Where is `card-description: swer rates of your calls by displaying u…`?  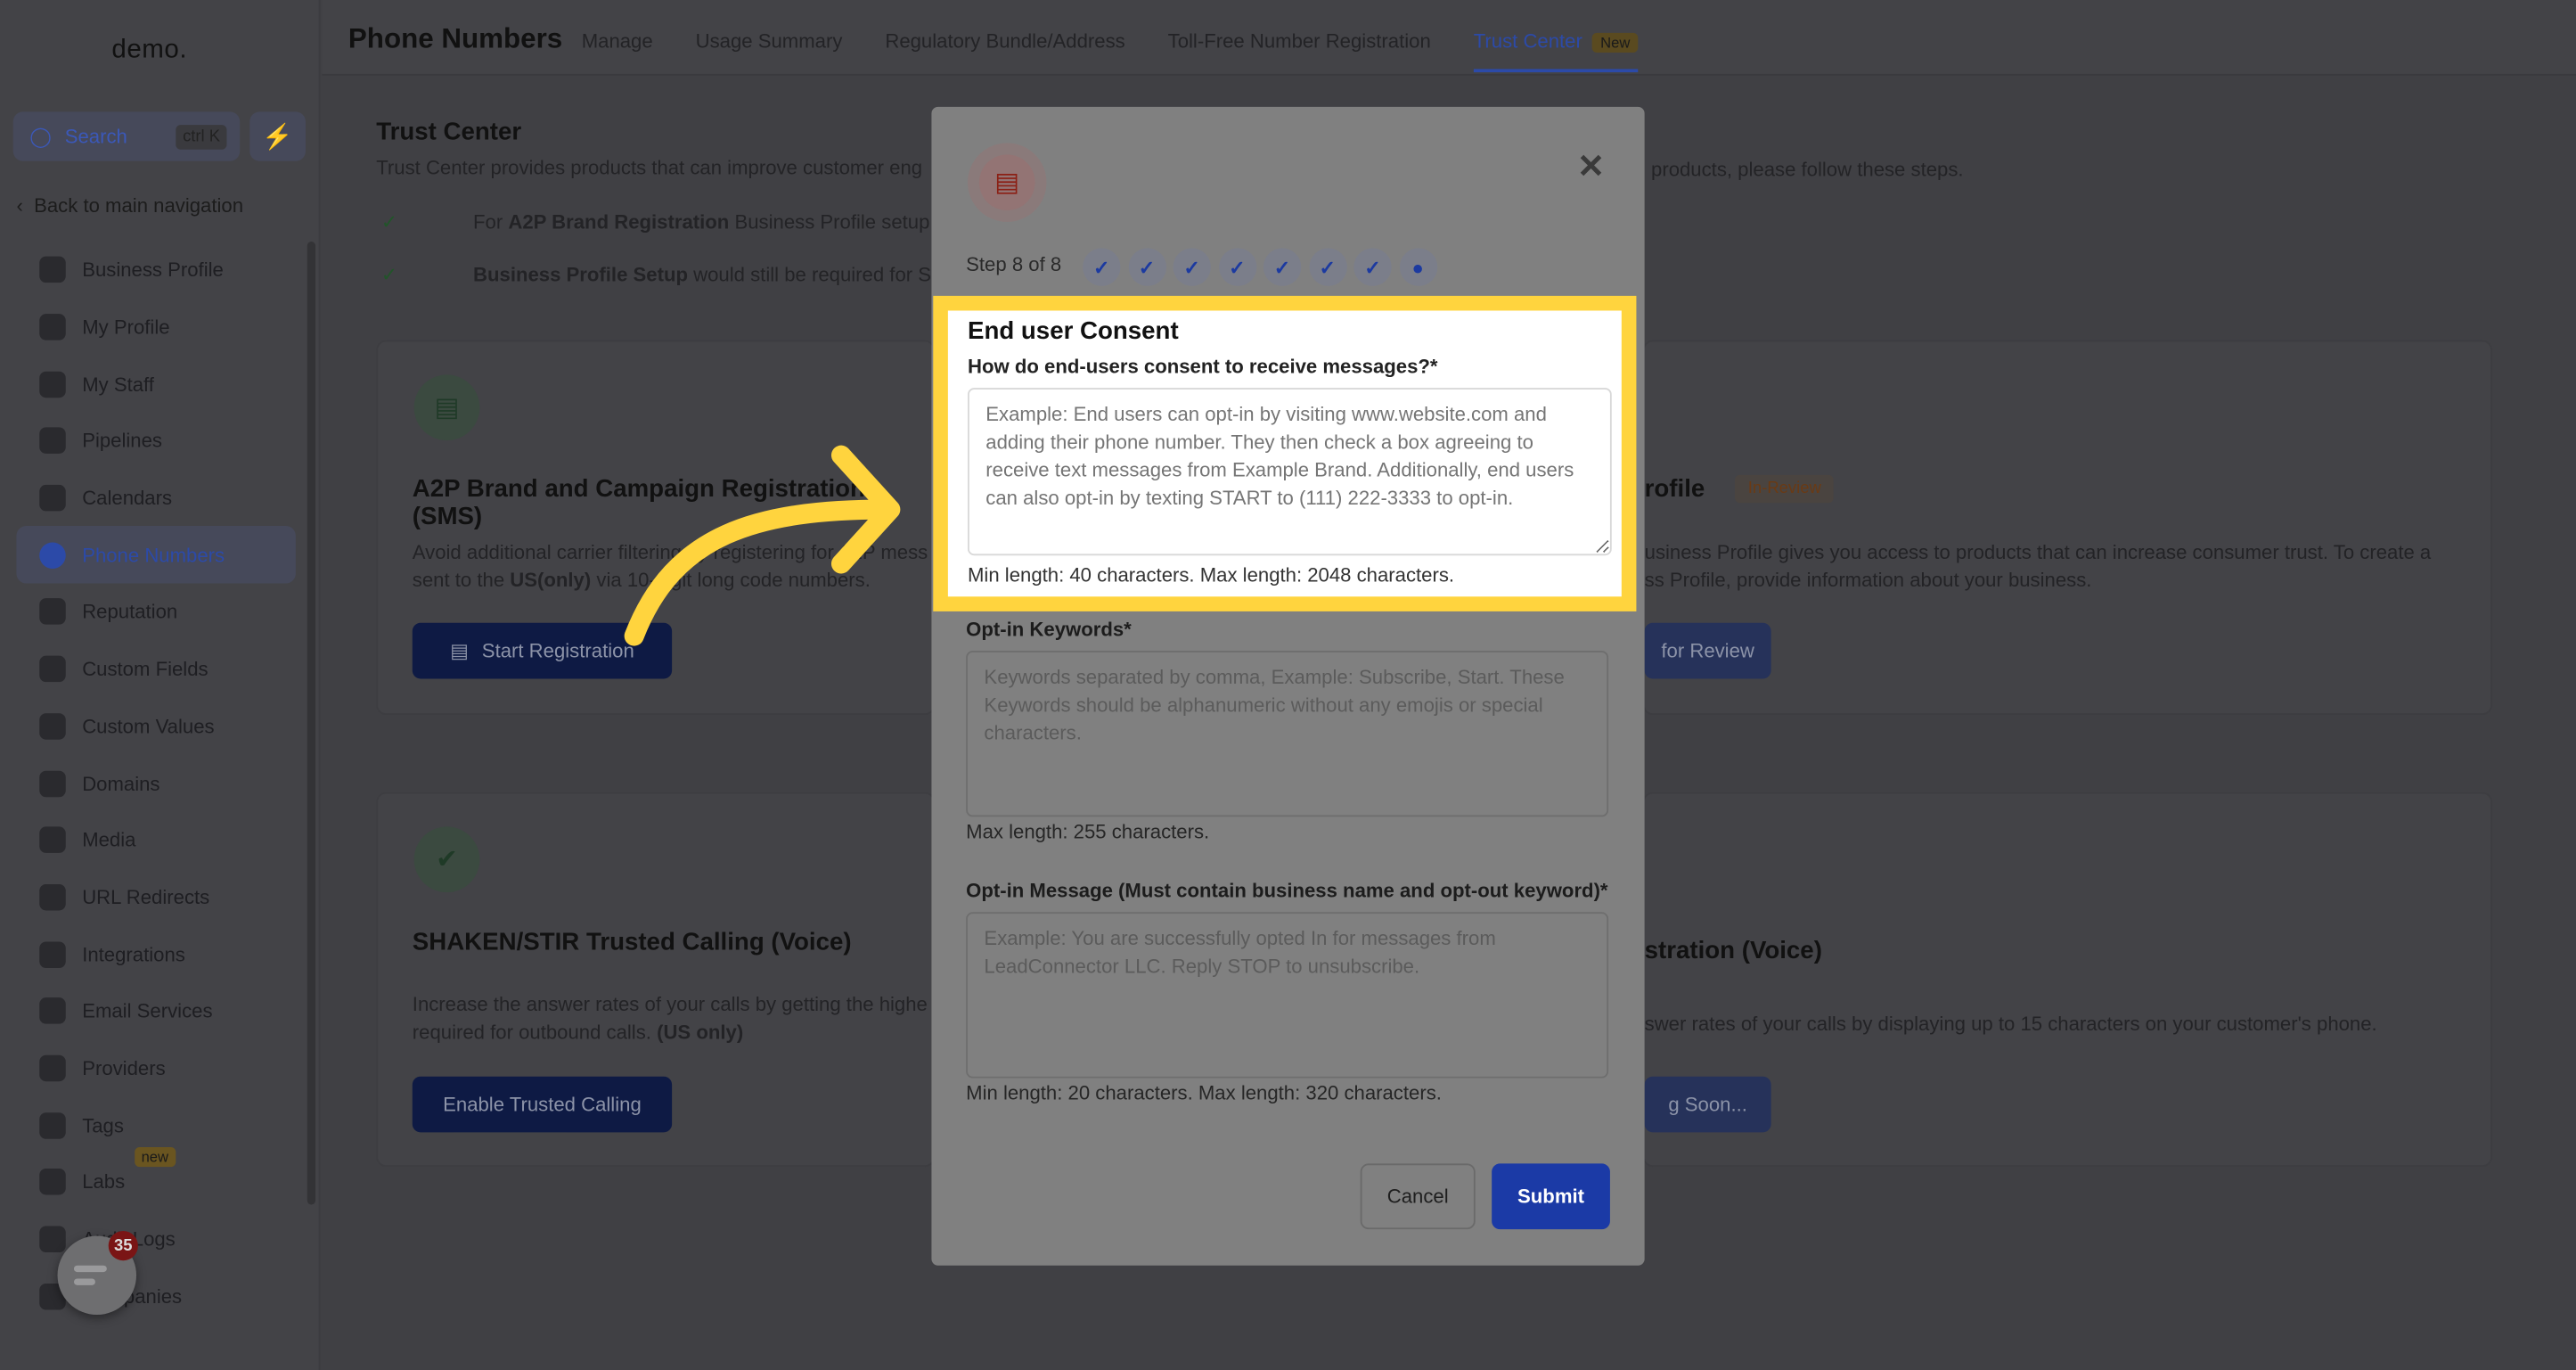 card-description: swer rates of your calls by displaying u… is located at coordinates (2010, 1024).